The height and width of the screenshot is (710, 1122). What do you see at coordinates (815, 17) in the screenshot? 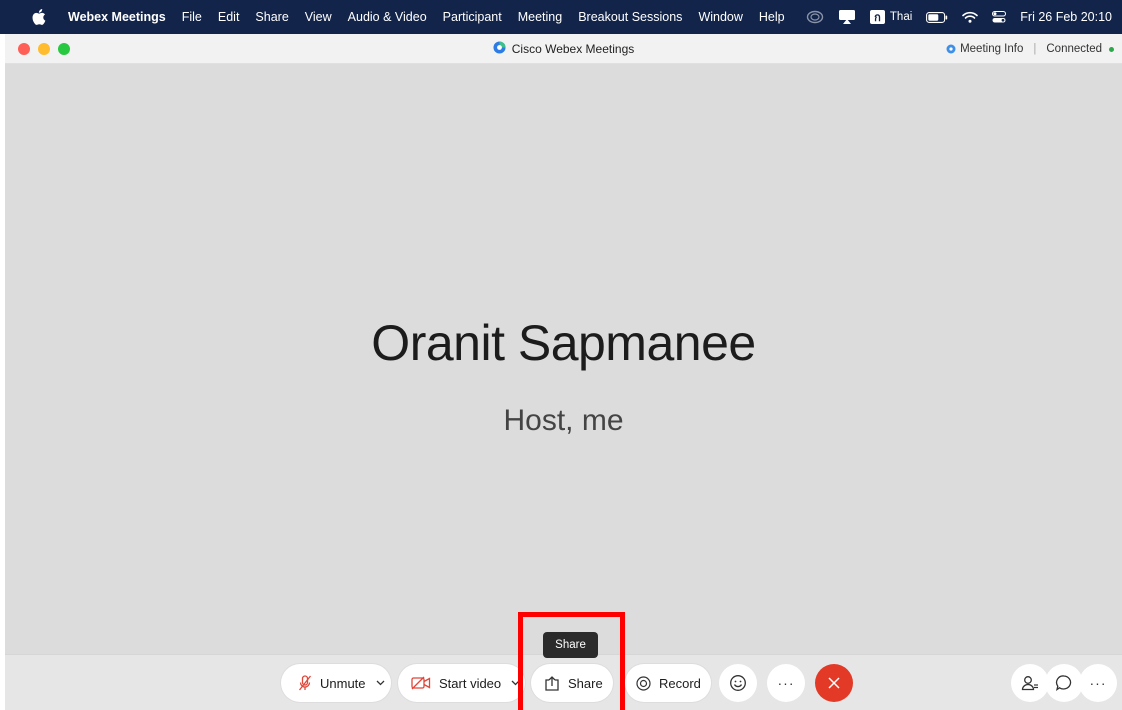
I see `creative-cloud-icon` at bounding box center [815, 17].